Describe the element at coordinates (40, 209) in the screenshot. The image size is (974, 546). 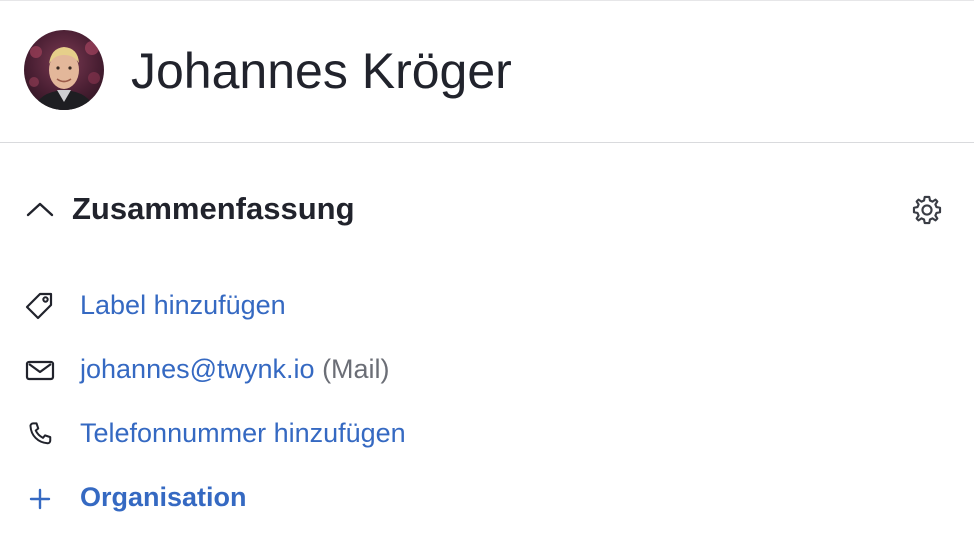
I see `chevron-up-icon` at that location.